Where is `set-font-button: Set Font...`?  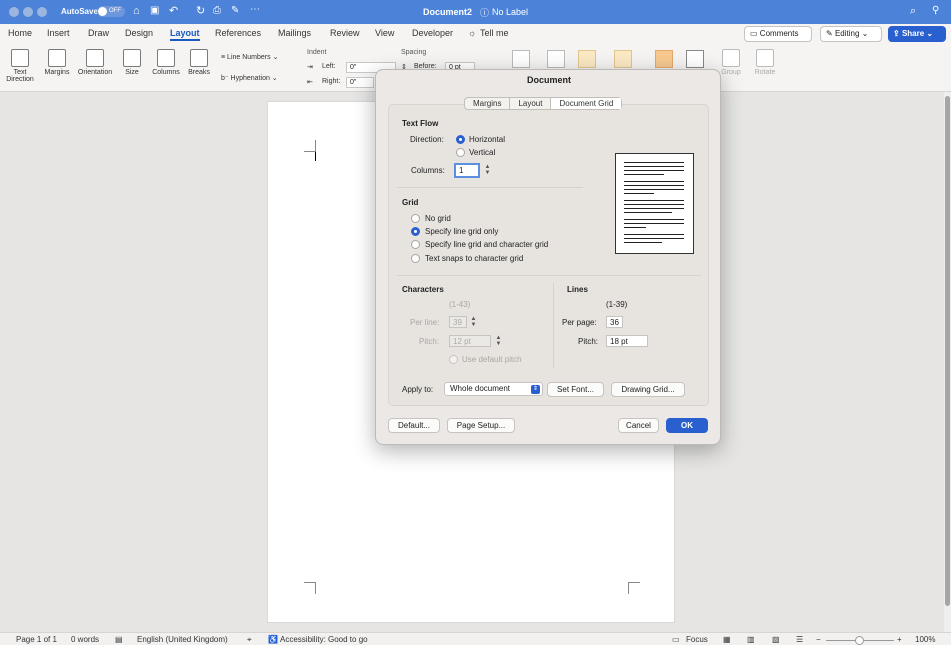
set-font-button: Set Font... is located at coordinates (575, 389).